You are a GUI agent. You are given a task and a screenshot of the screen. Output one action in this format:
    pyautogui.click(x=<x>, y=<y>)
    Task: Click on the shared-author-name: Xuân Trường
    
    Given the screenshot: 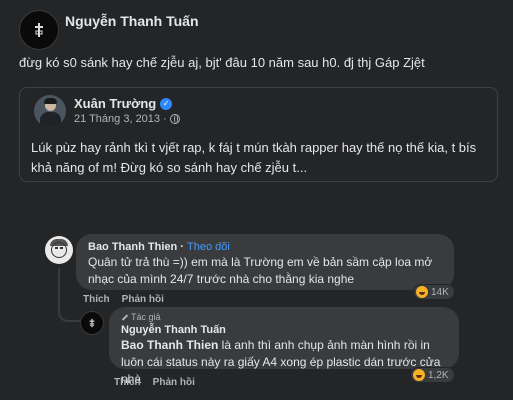 What is the action you would take?
    pyautogui.click(x=115, y=103)
    